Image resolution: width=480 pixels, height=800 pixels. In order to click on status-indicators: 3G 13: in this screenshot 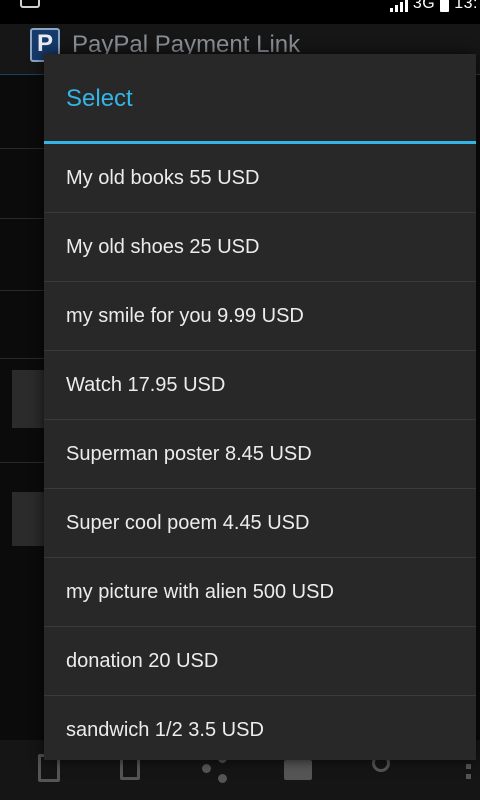, I will do `click(434, 6)`.